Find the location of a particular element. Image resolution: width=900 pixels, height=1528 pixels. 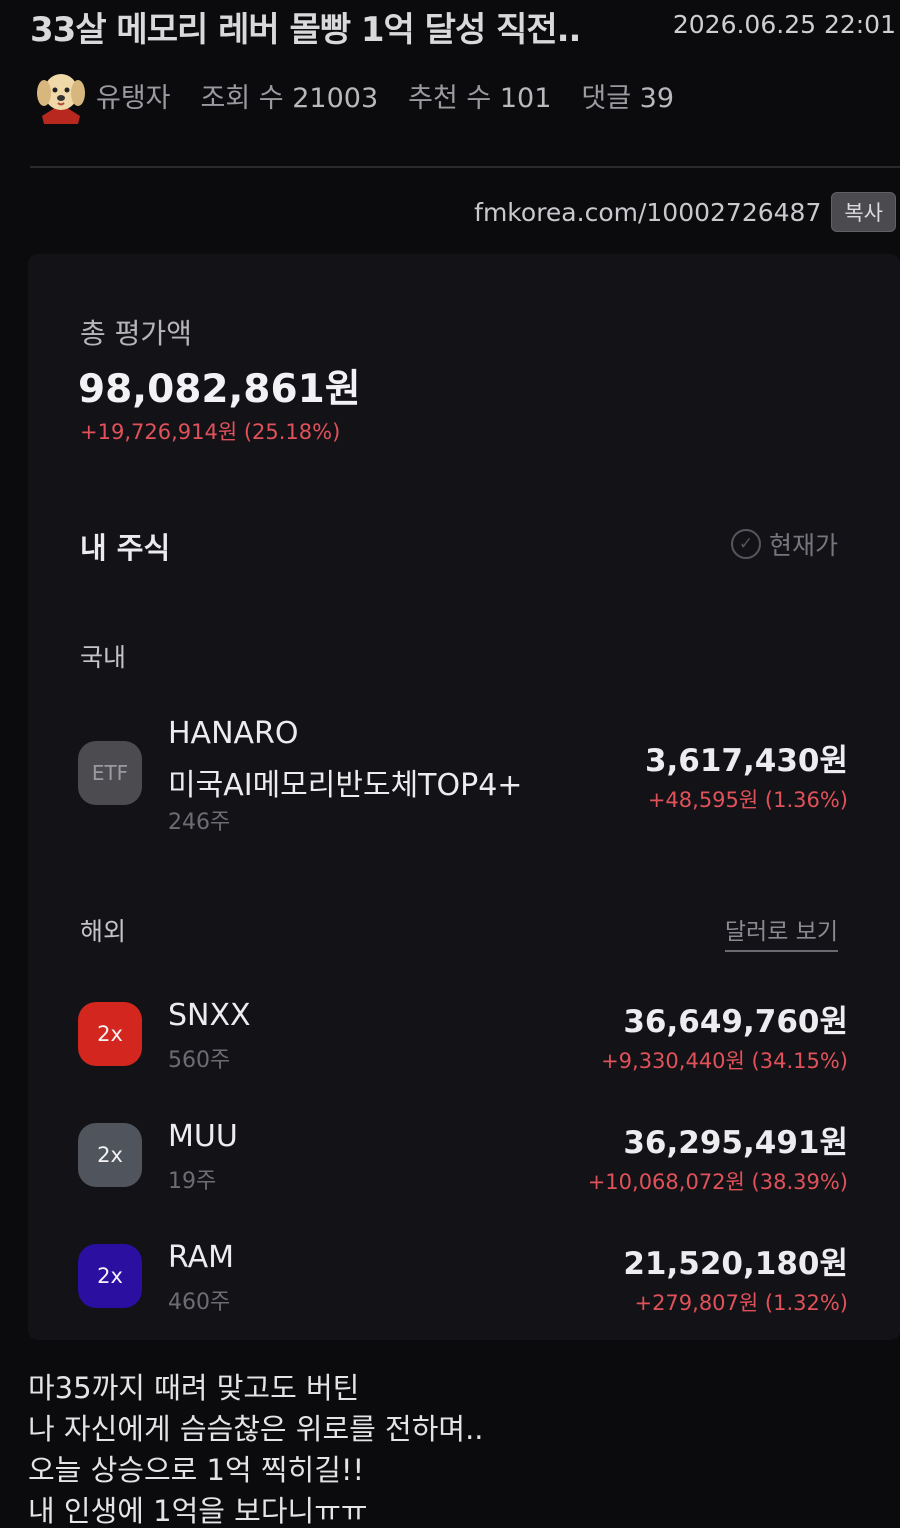

post-url-row: fmkorea.com/10002726487 복사 is located at coordinates (685, 212).